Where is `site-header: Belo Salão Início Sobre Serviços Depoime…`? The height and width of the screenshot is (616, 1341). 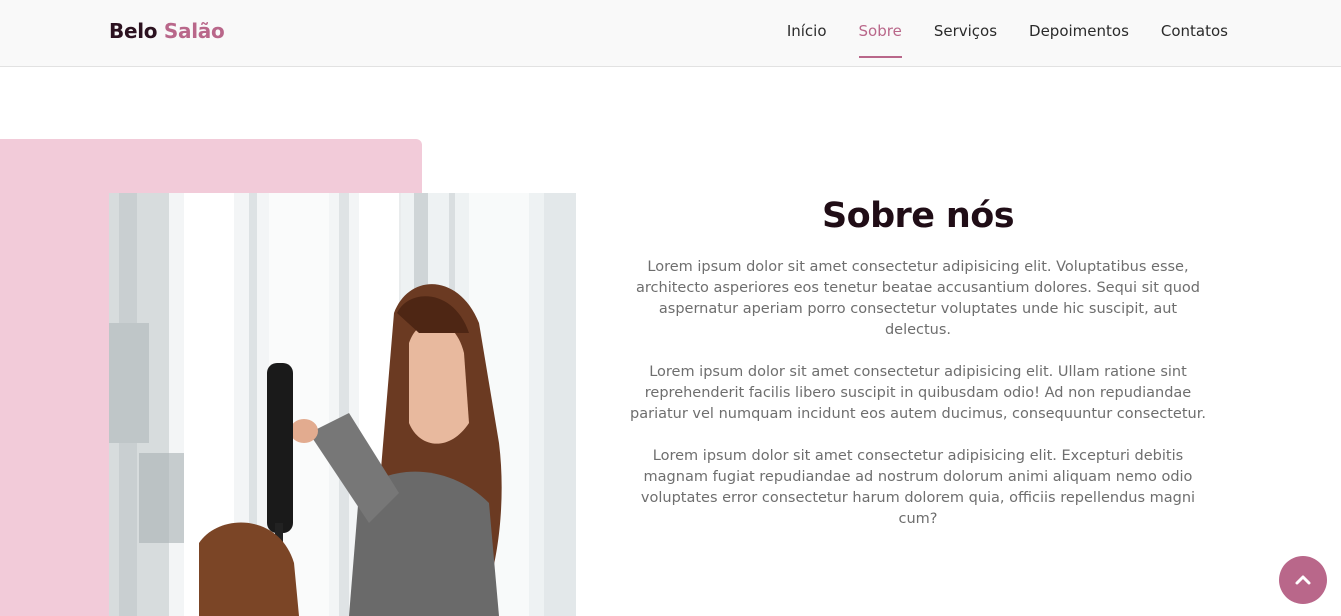
site-header: Belo Salão Início Sobre Serviços Depoime… is located at coordinates (670, 33).